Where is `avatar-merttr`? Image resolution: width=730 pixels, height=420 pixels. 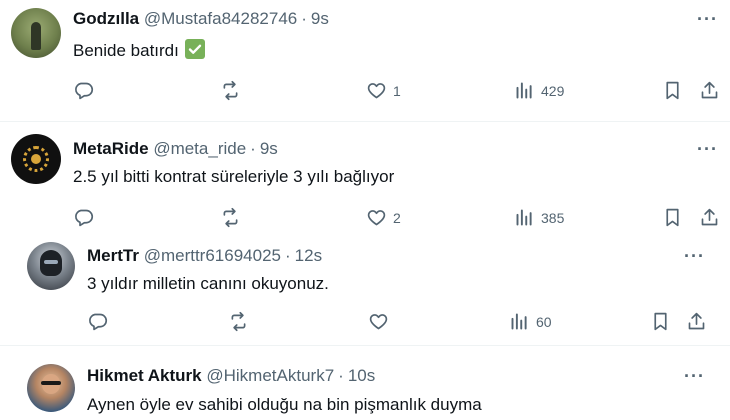 avatar-merttr is located at coordinates (51, 266).